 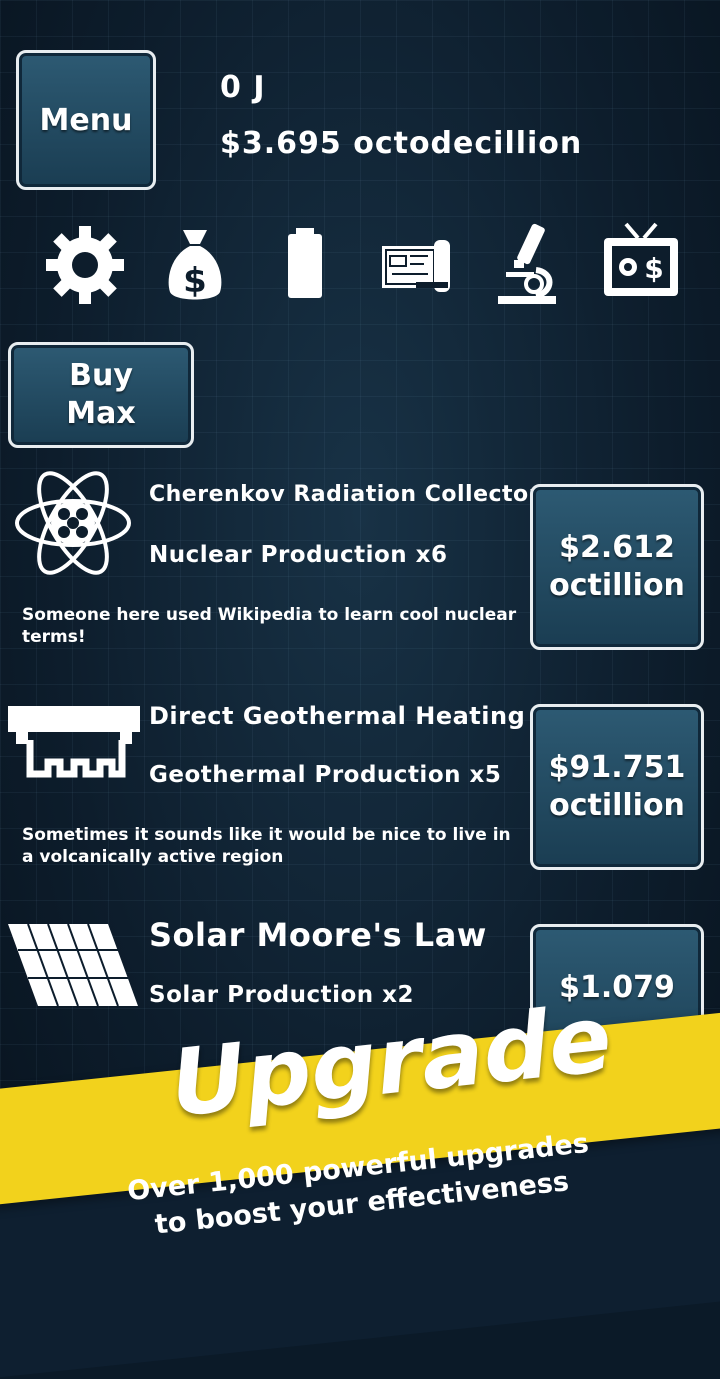 I want to click on money-bag-icon: $, so click(x=195, y=265).